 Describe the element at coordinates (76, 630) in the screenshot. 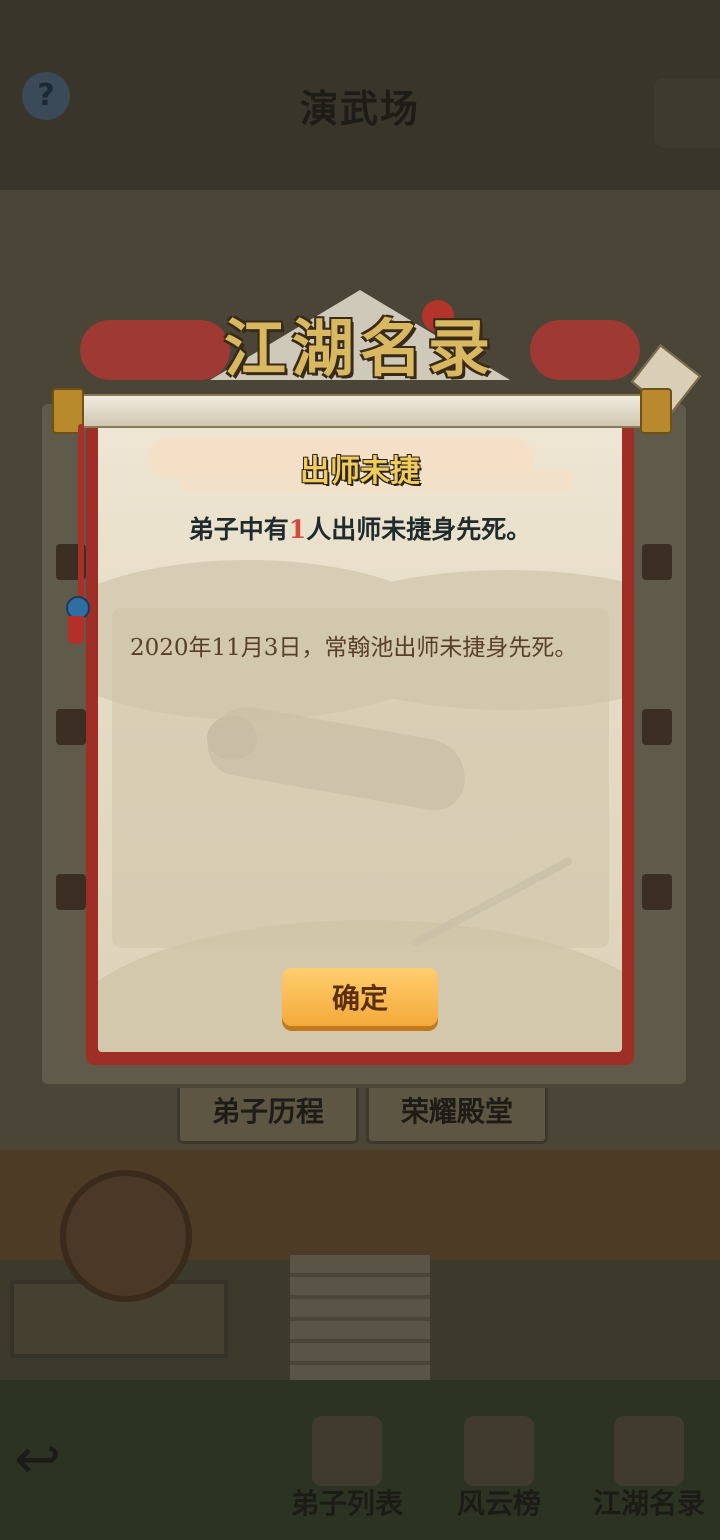

I see `tassel-icon` at that location.